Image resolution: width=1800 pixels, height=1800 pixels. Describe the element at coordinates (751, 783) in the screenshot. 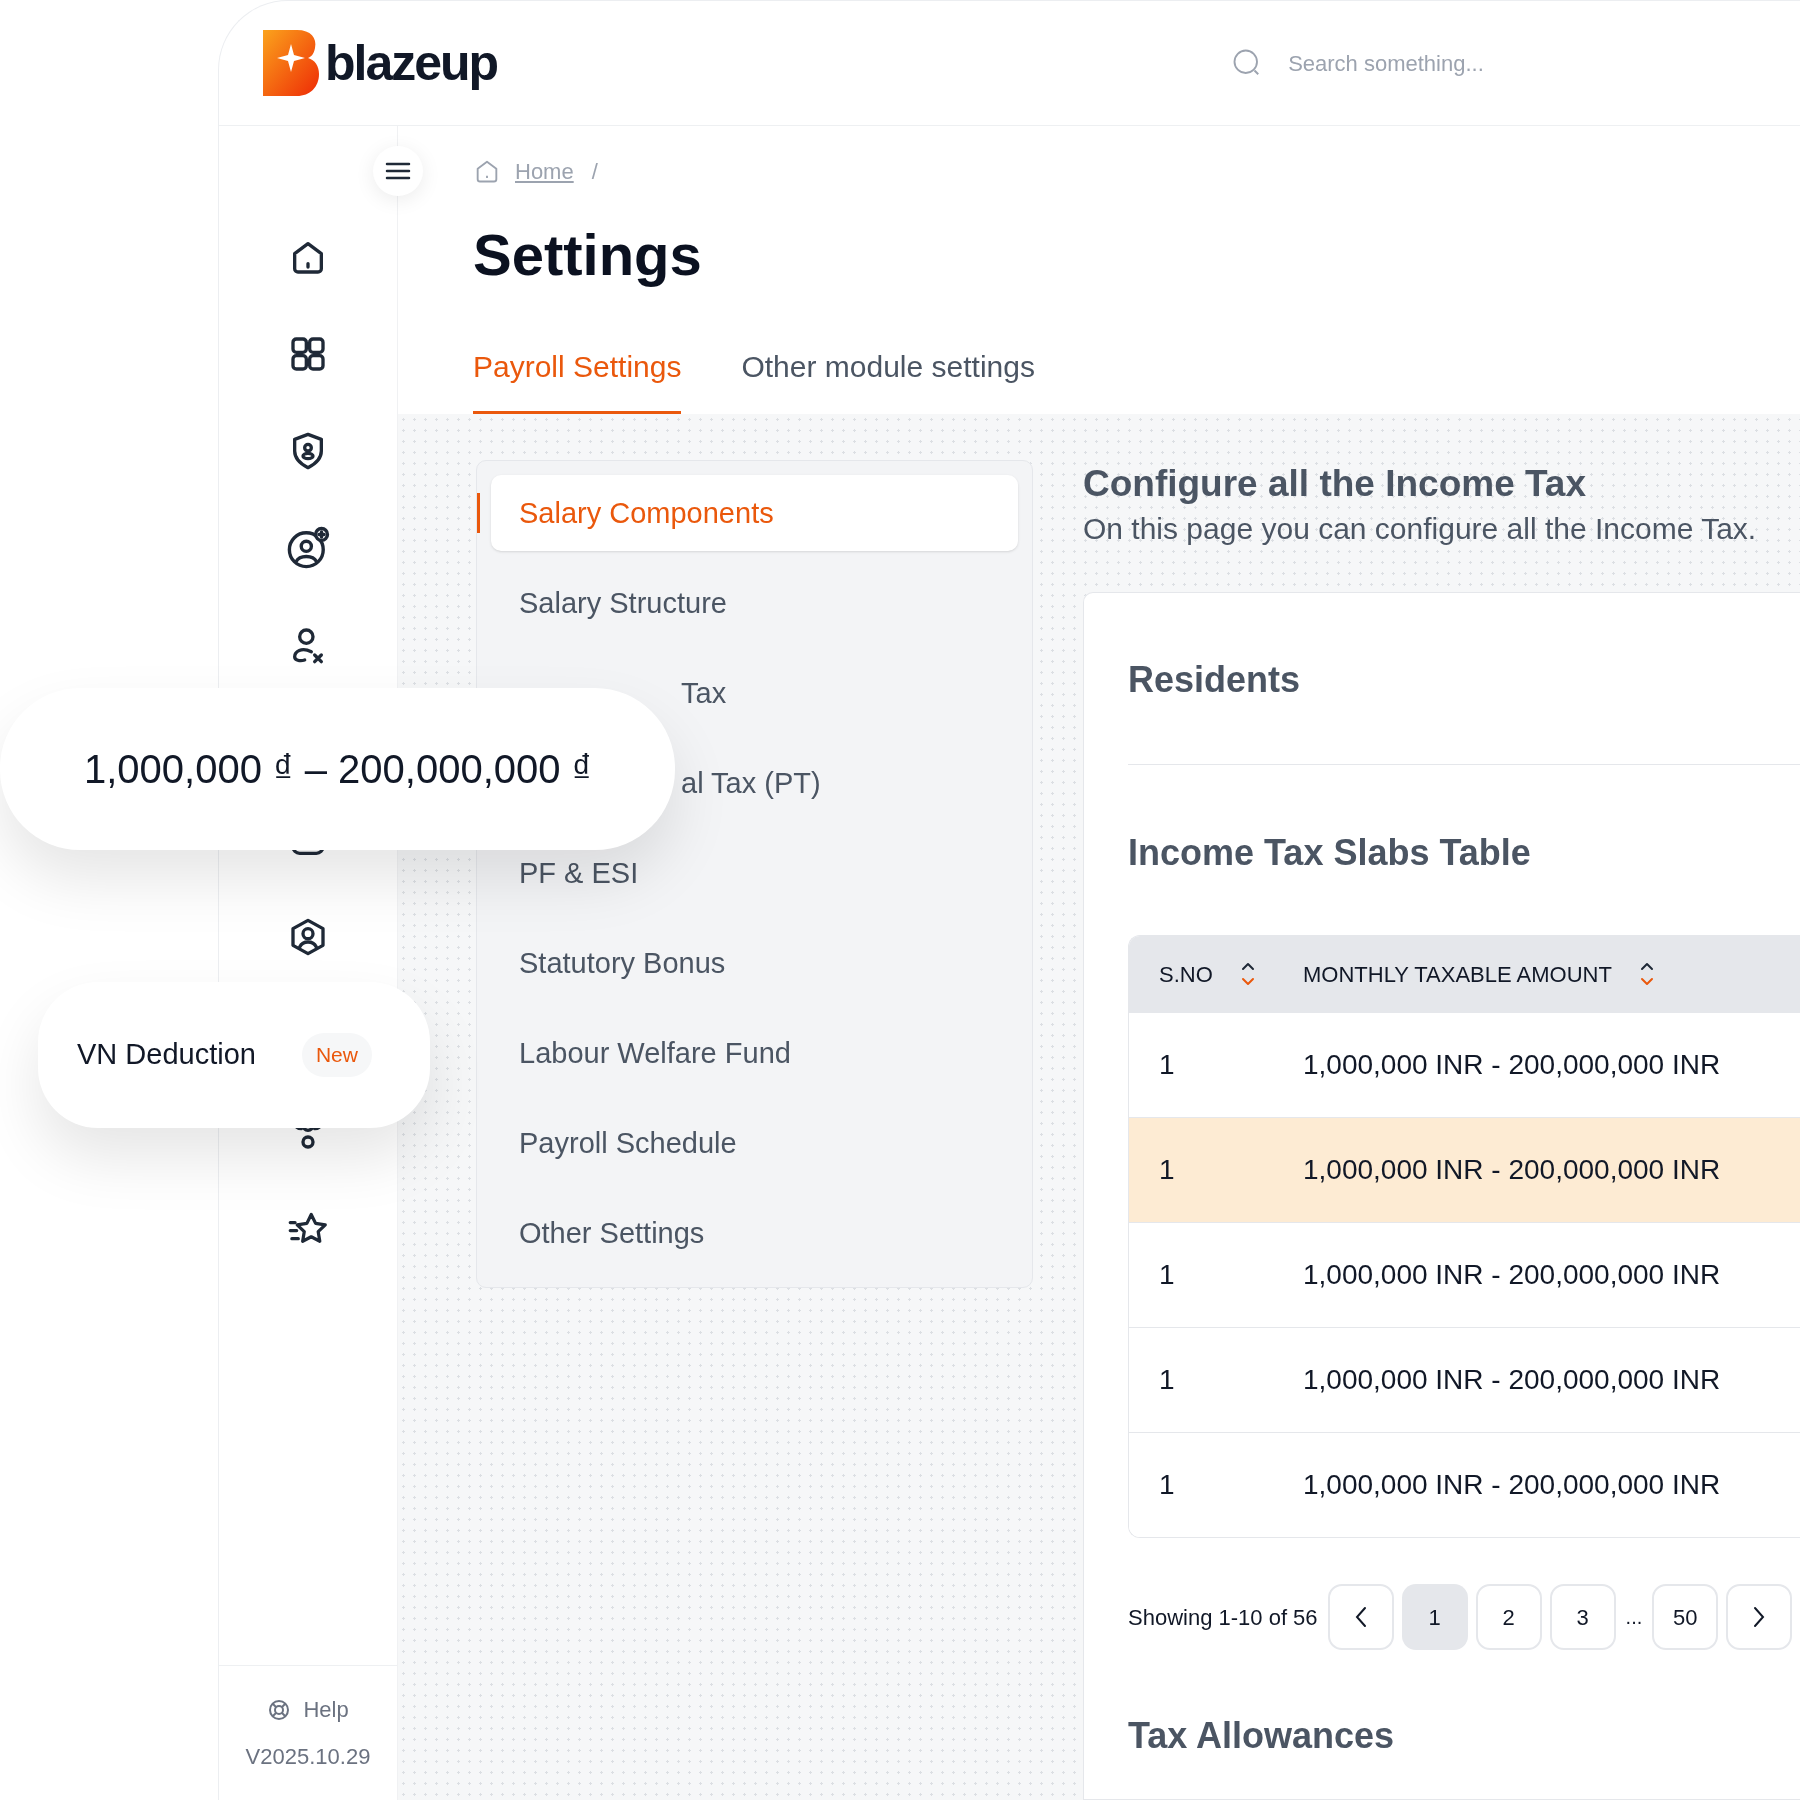

I see `settings-menu-item: al Tax (PT)` at that location.